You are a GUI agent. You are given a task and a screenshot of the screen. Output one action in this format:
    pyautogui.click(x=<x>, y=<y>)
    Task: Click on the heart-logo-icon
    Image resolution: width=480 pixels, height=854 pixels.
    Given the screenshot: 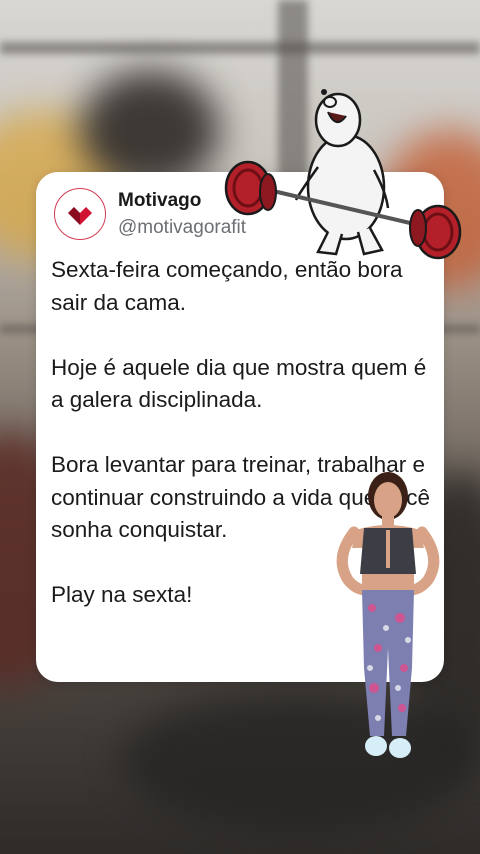 What is the action you would take?
    pyautogui.click(x=80, y=216)
    